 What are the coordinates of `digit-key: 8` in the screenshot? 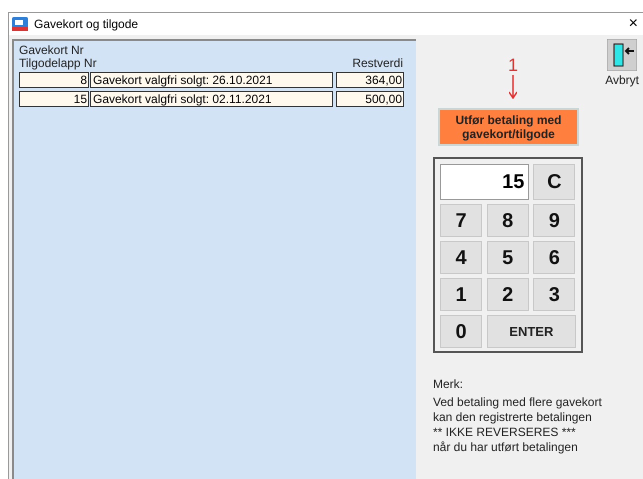 It's located at (507, 220).